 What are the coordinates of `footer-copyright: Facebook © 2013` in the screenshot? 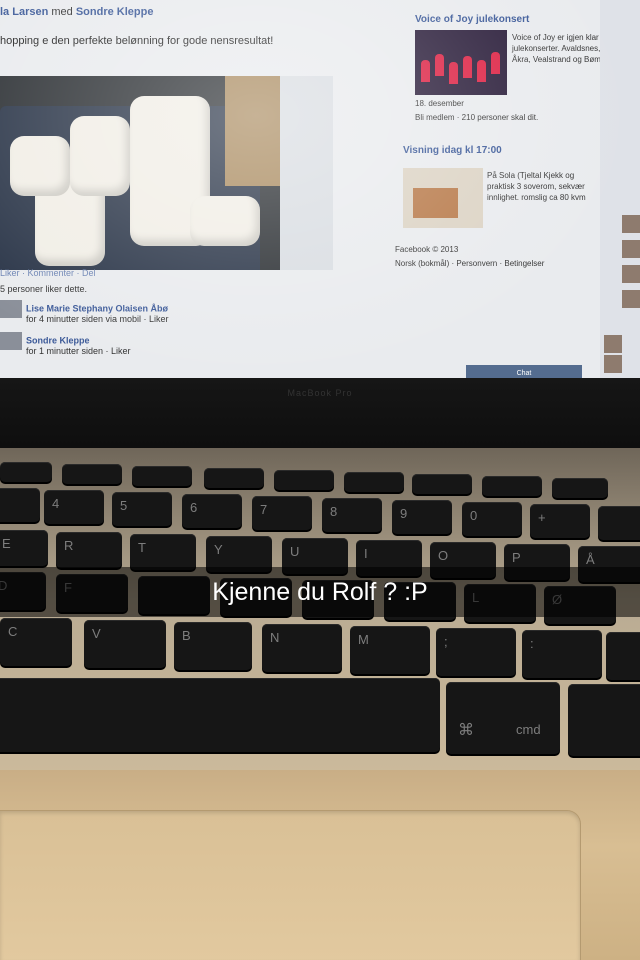 It's located at (427, 249).